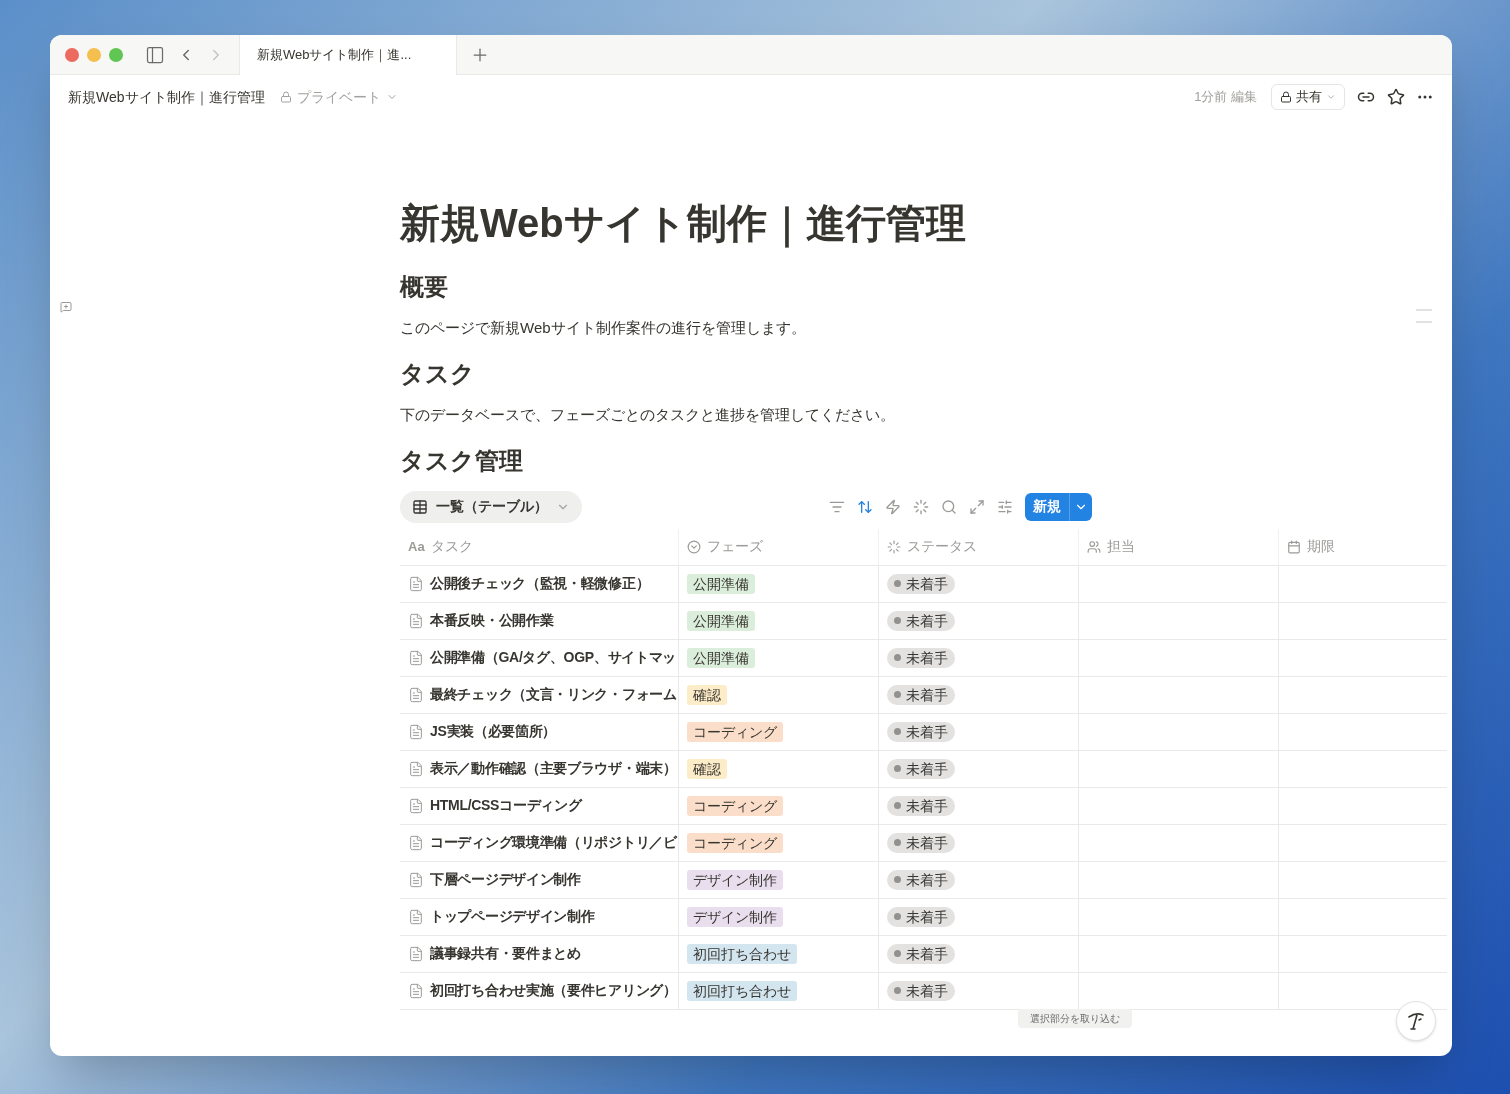 This screenshot has width=1510, height=1094. I want to click on automation-icon, so click(893, 506).